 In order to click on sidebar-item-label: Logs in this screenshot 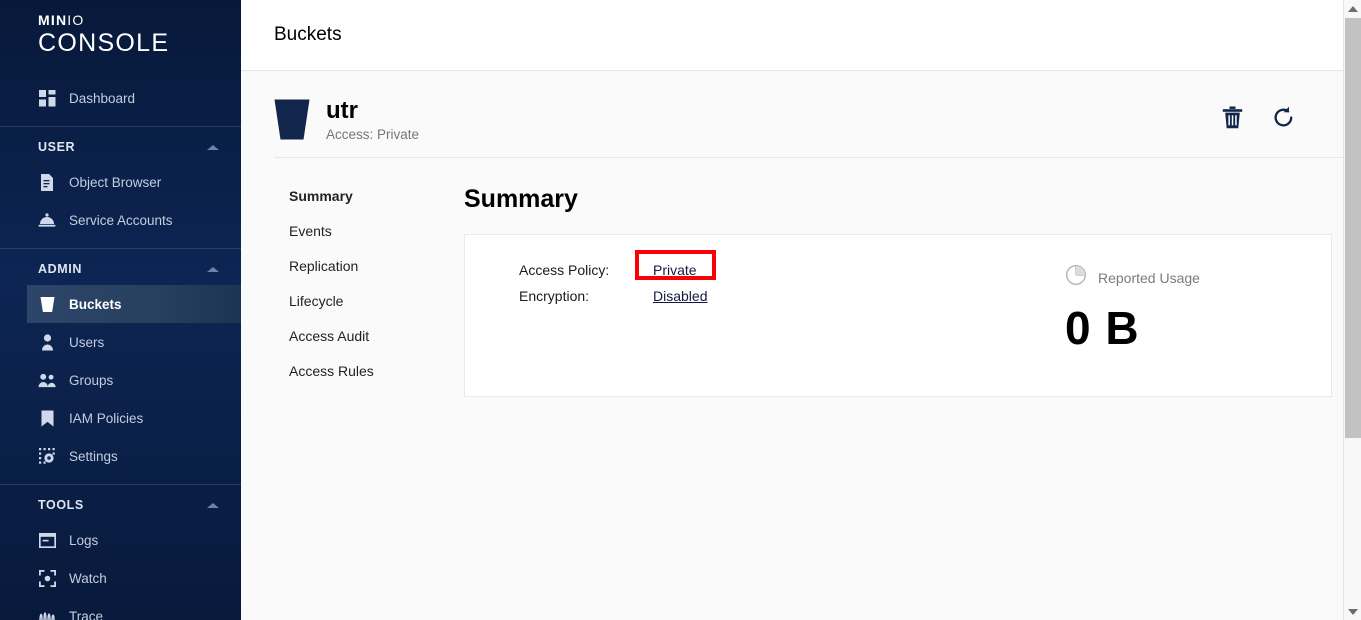, I will do `click(84, 540)`.